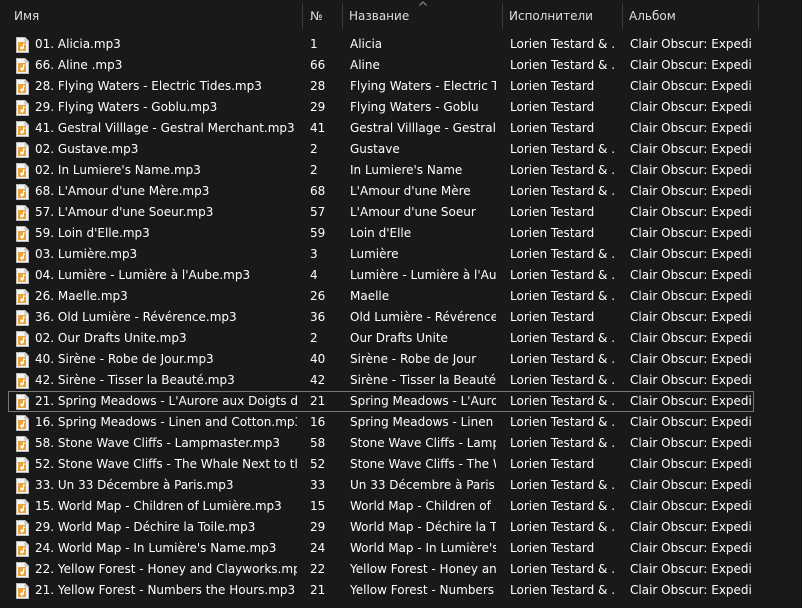 Image resolution: width=802 pixels, height=608 pixels. What do you see at coordinates (399, 338) in the screenshot?
I see `track-title: Our Drafts Unite` at bounding box center [399, 338].